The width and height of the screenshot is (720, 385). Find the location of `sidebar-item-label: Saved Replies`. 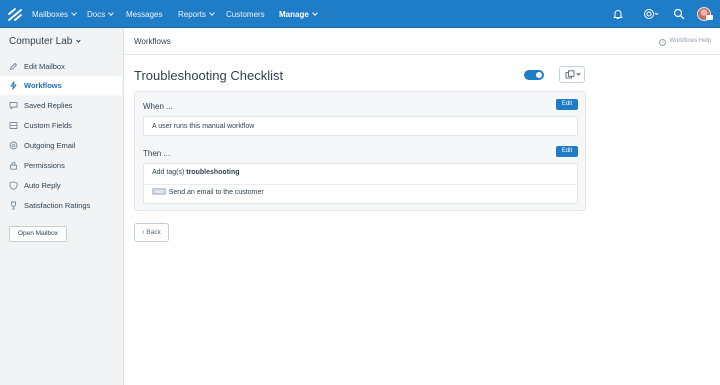

sidebar-item-label: Saved Replies is located at coordinates (48, 105).